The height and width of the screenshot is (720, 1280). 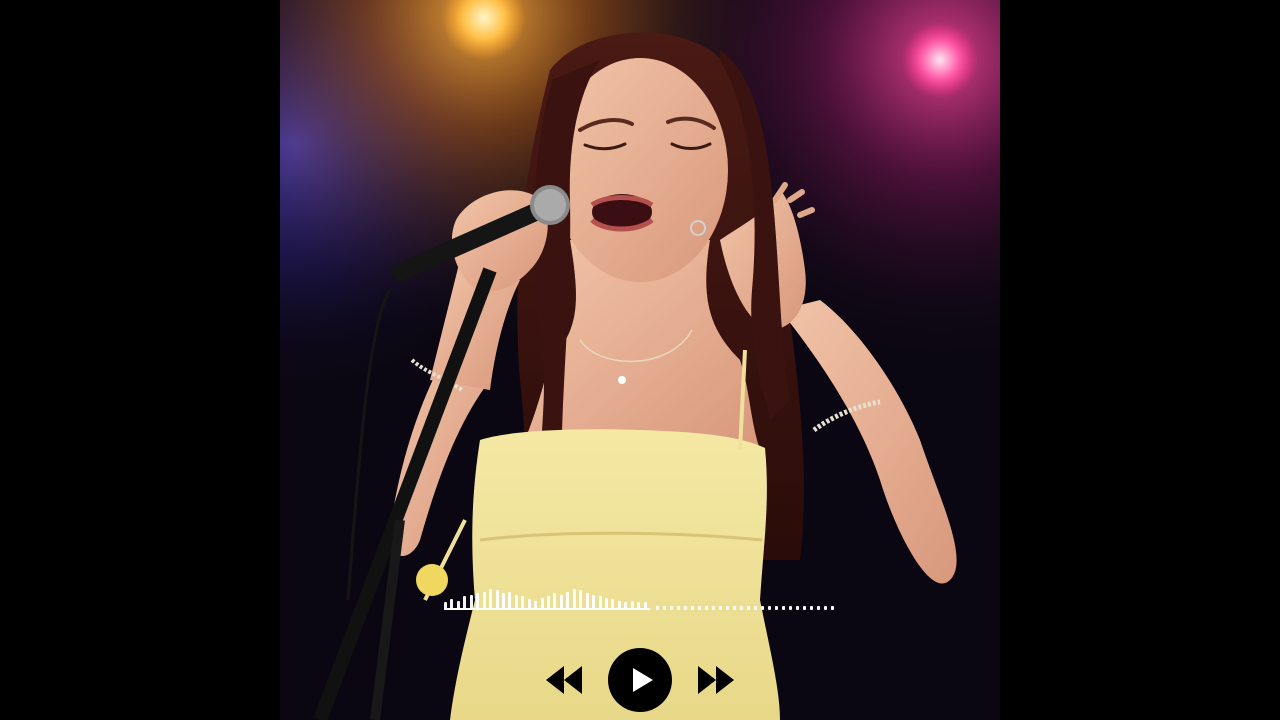 I want to click on rewind-icon, so click(x=564, y=680).